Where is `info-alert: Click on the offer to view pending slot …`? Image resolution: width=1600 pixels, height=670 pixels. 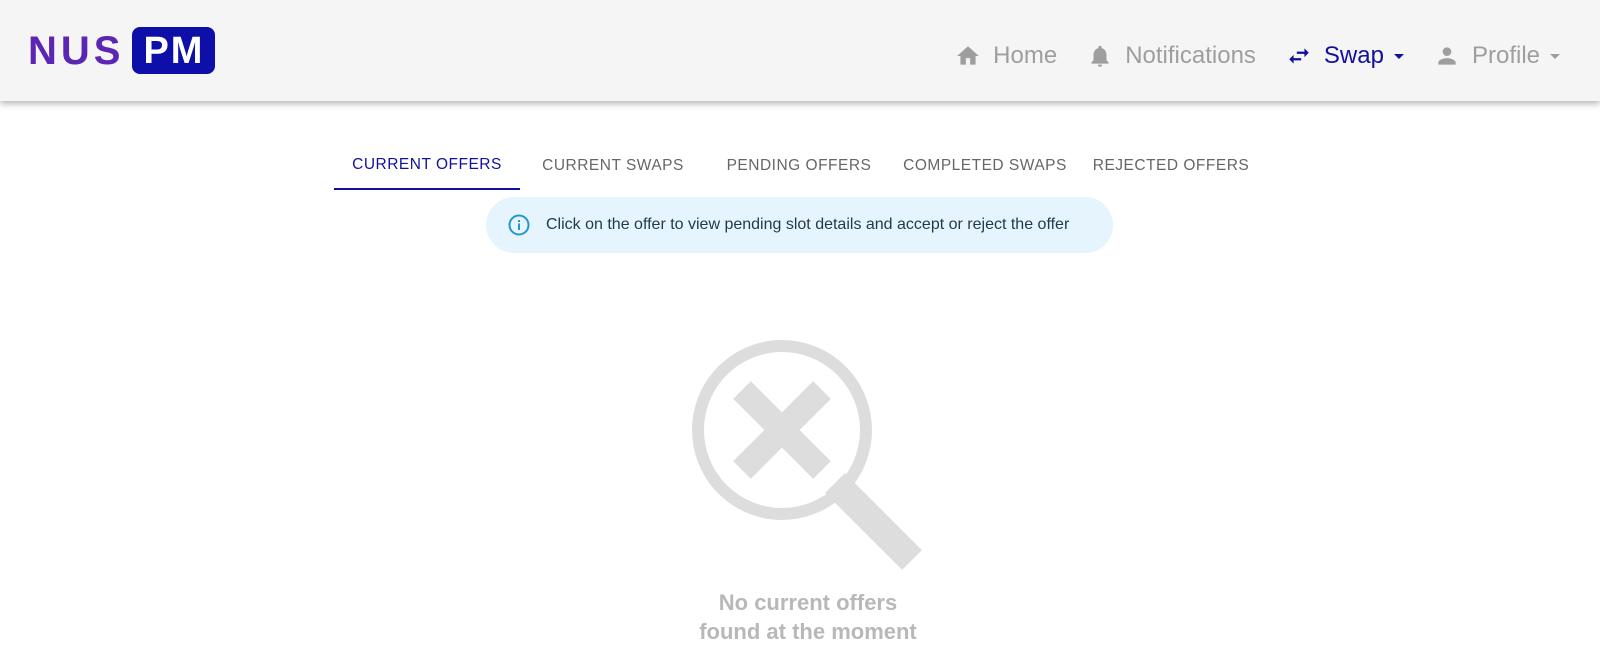 info-alert: Click on the offer to view pending slot … is located at coordinates (799, 225).